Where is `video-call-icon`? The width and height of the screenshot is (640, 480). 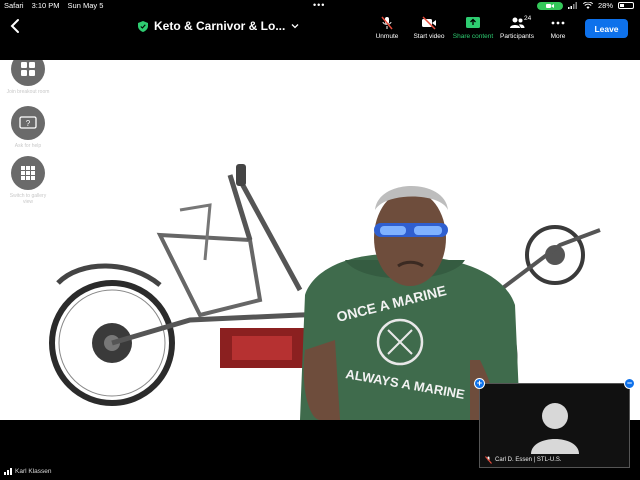 video-call-icon is located at coordinates (549, 5).